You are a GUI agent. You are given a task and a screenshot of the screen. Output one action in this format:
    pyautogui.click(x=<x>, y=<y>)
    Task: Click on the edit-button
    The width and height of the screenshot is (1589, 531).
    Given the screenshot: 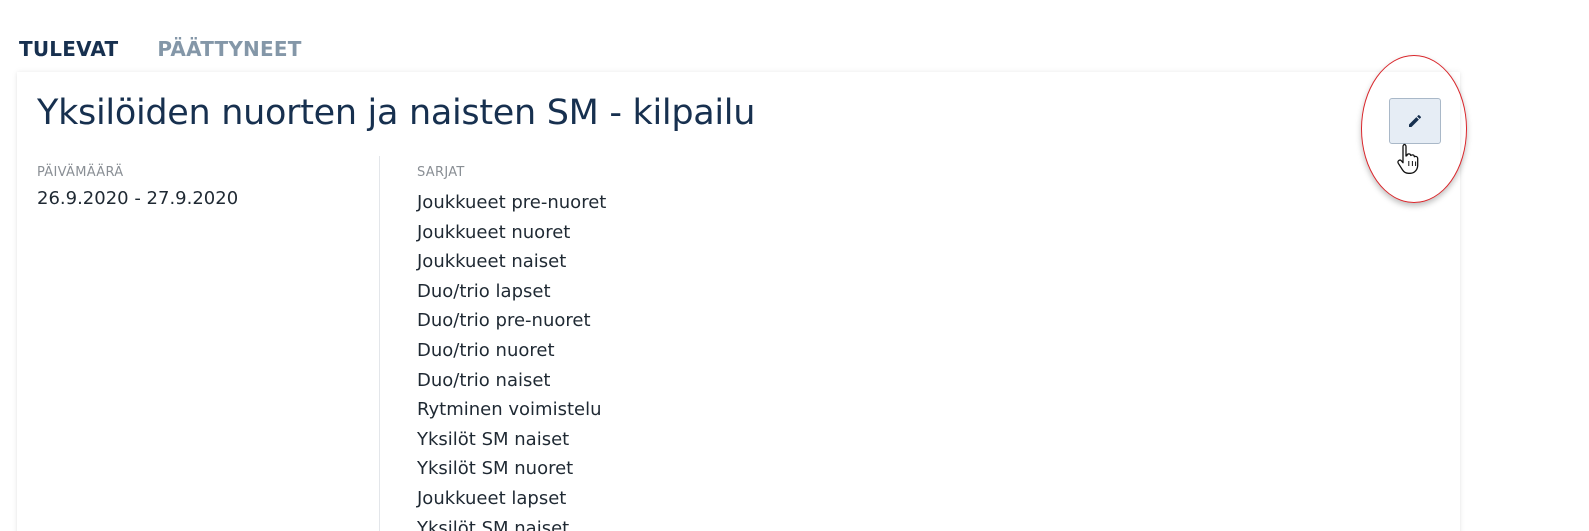 What is the action you would take?
    pyautogui.click(x=1415, y=121)
    